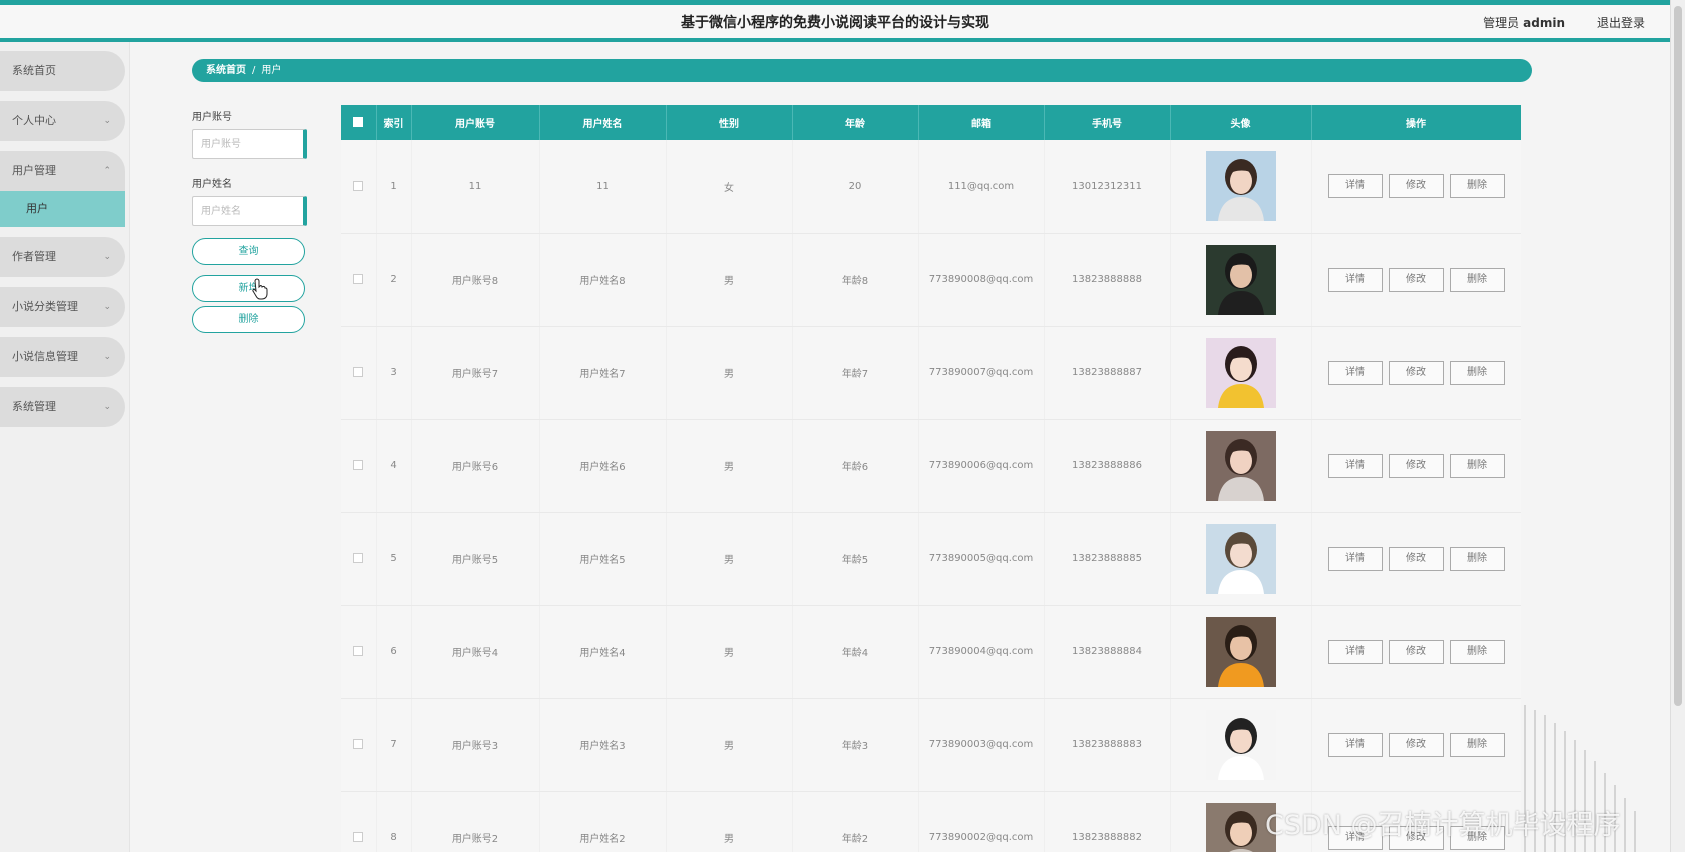  Describe the element at coordinates (62, 407) in the screenshot. I see `sidebar-item-system-management: 系统管理 ⌄` at that location.